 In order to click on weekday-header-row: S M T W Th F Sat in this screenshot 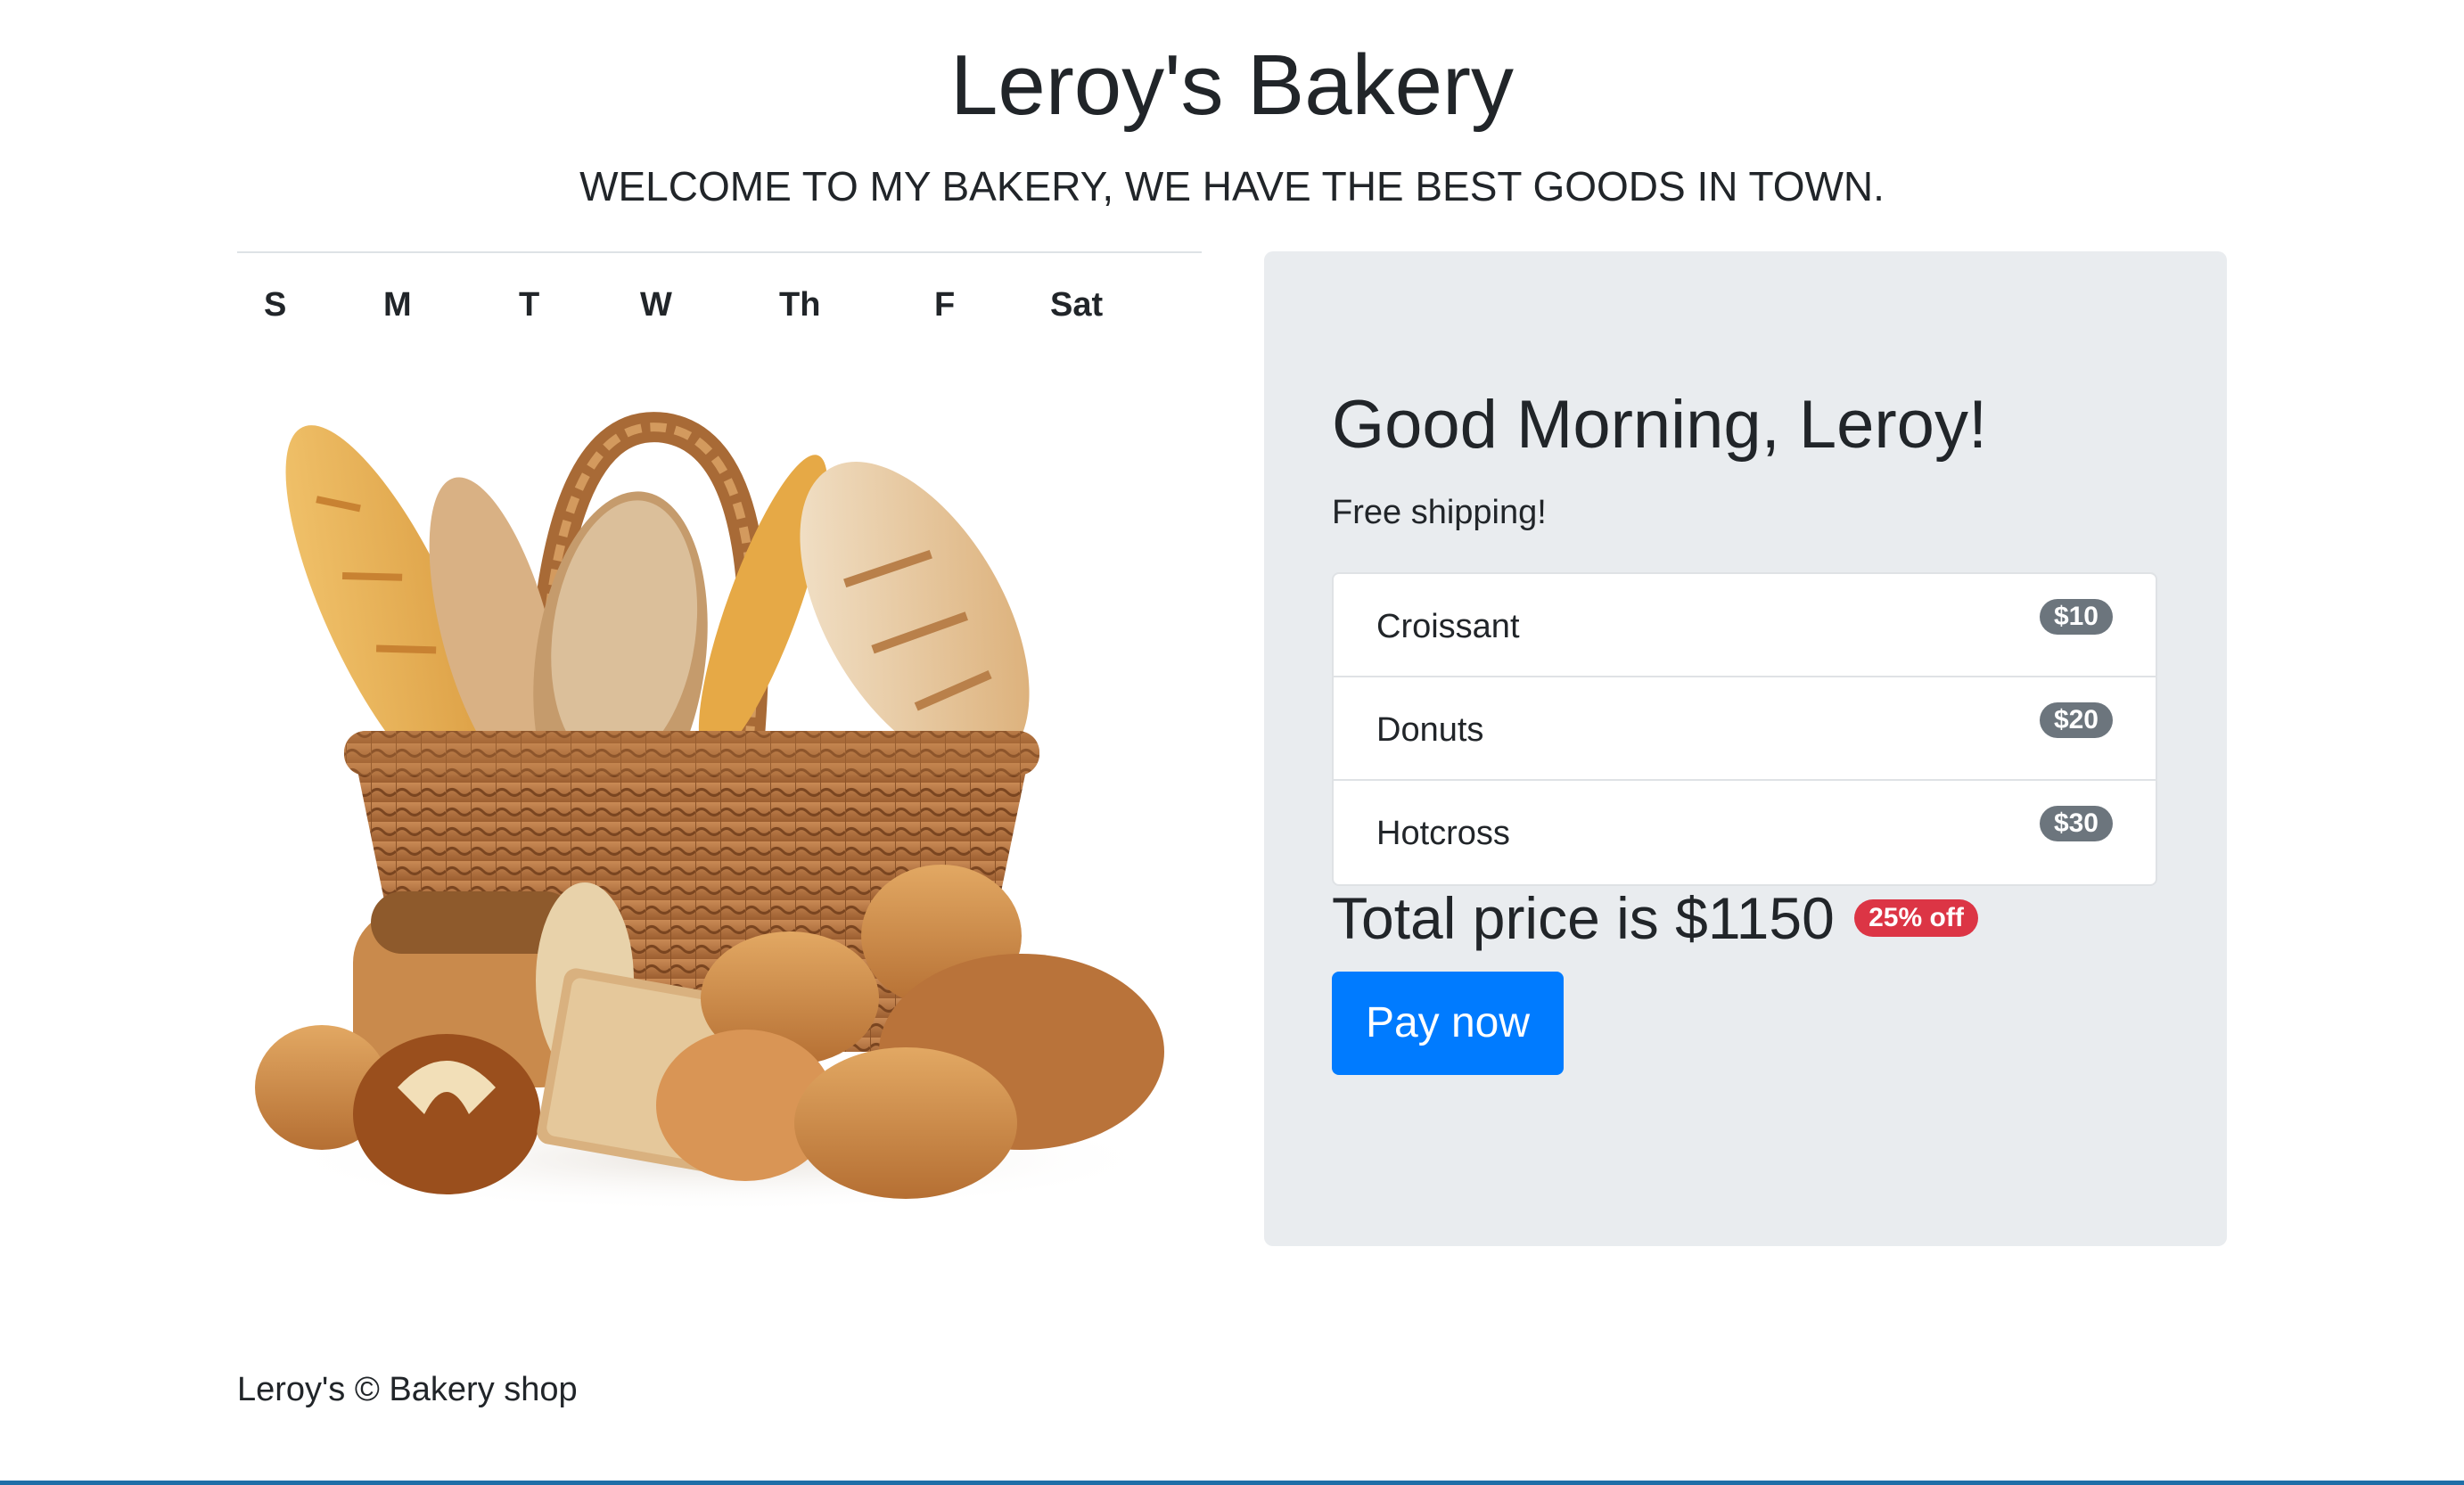, I will do `click(719, 305)`.